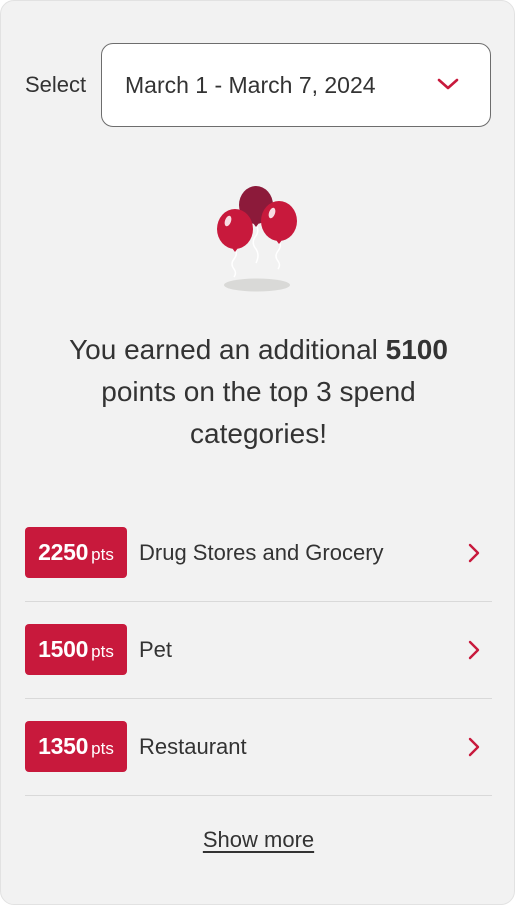 This screenshot has width=515, height=905. What do you see at coordinates (261, 552) in the screenshot?
I see `category-label: Drug Stores and Grocery` at bounding box center [261, 552].